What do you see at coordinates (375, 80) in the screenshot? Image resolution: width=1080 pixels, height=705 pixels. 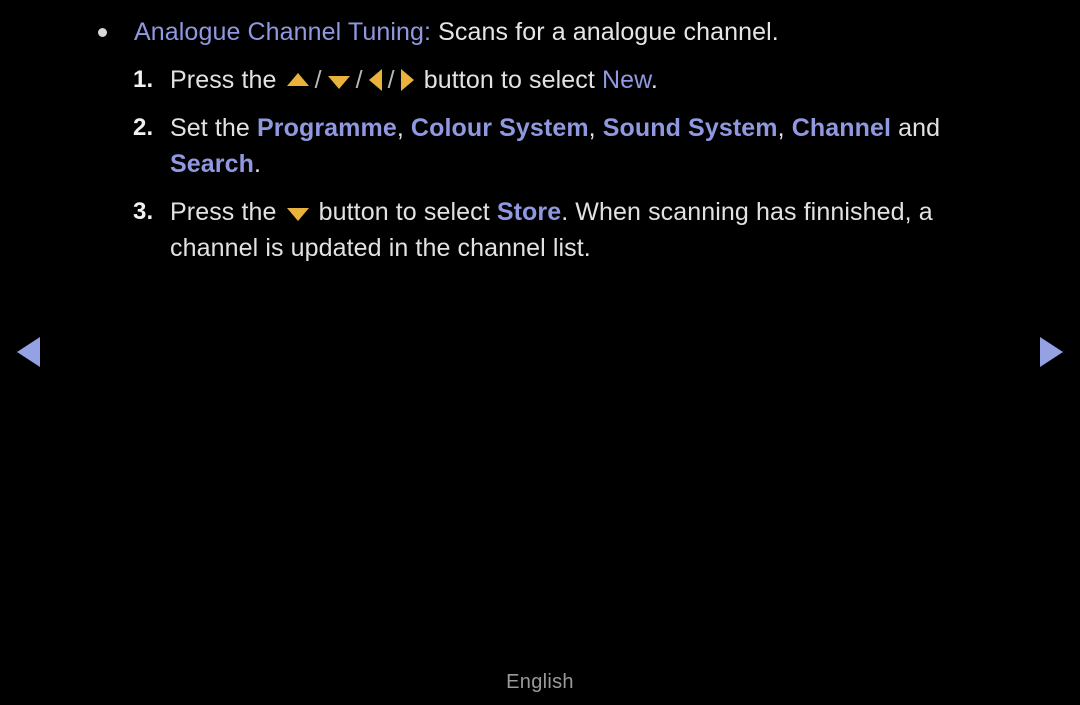 I see `left-arrow-icon` at bounding box center [375, 80].